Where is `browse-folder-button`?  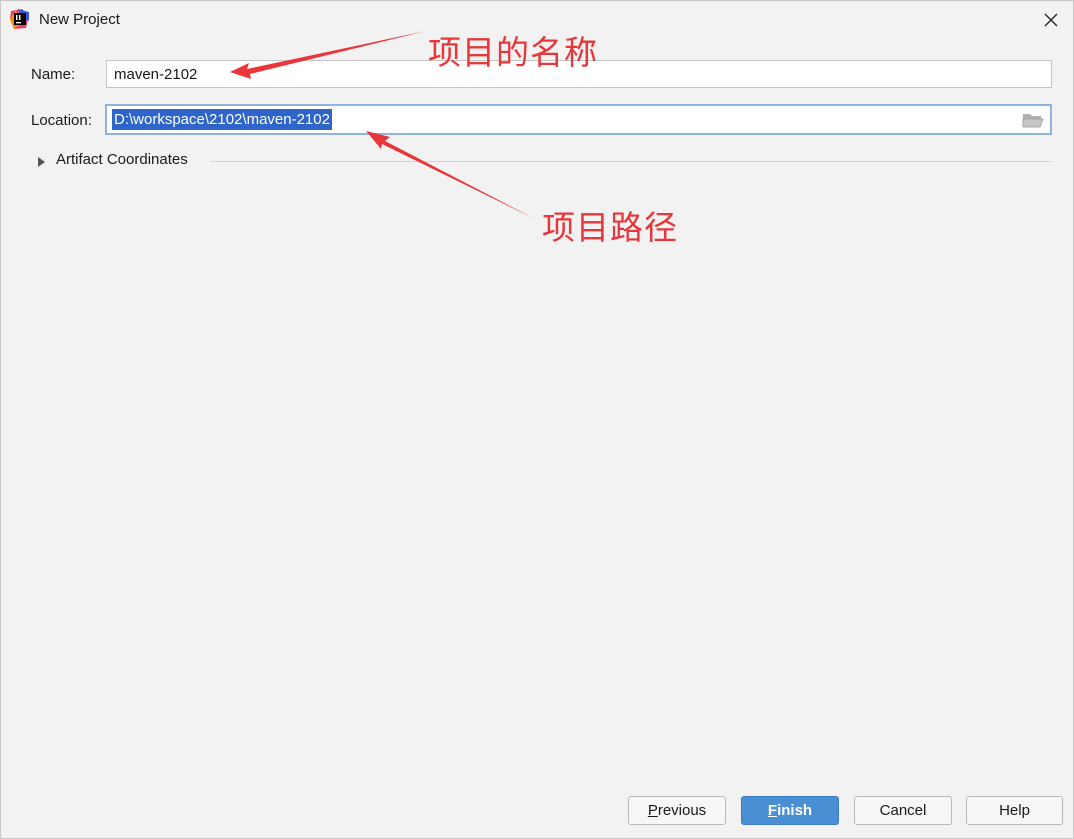 browse-folder-button is located at coordinates (1033, 120).